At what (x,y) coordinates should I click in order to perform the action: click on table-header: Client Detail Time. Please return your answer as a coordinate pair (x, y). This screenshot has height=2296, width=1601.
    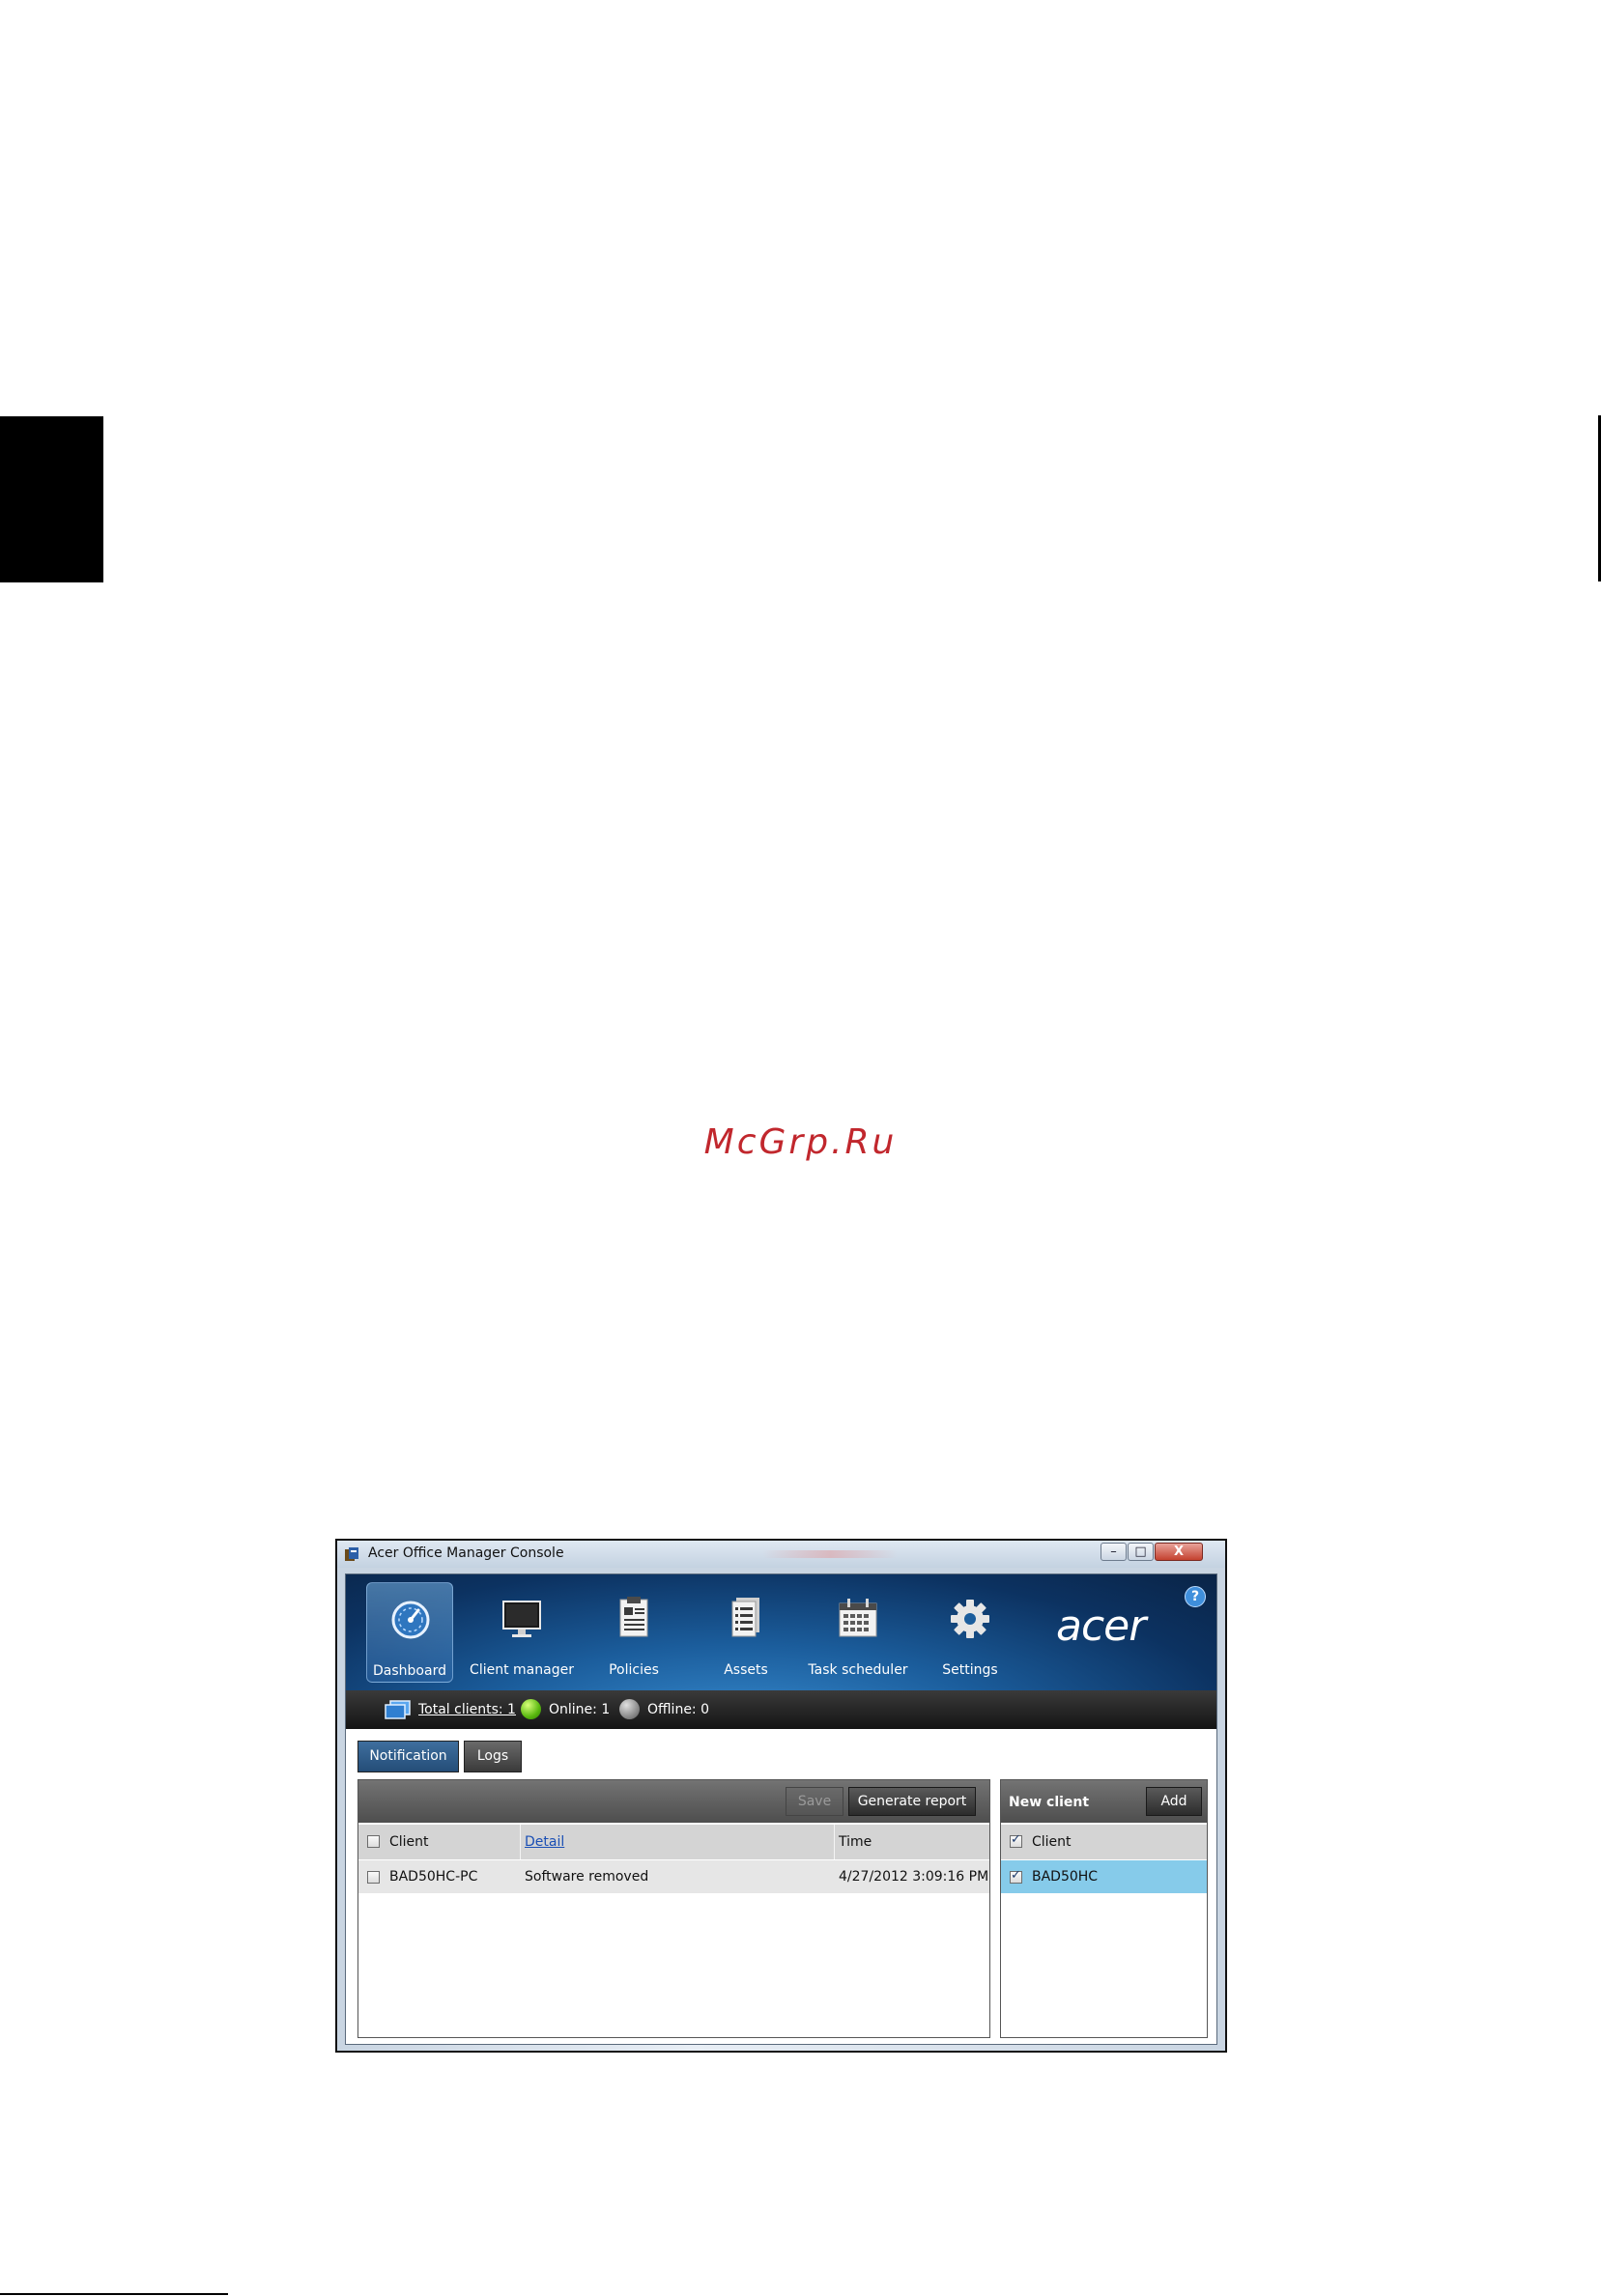
    Looking at the image, I should click on (673, 1842).